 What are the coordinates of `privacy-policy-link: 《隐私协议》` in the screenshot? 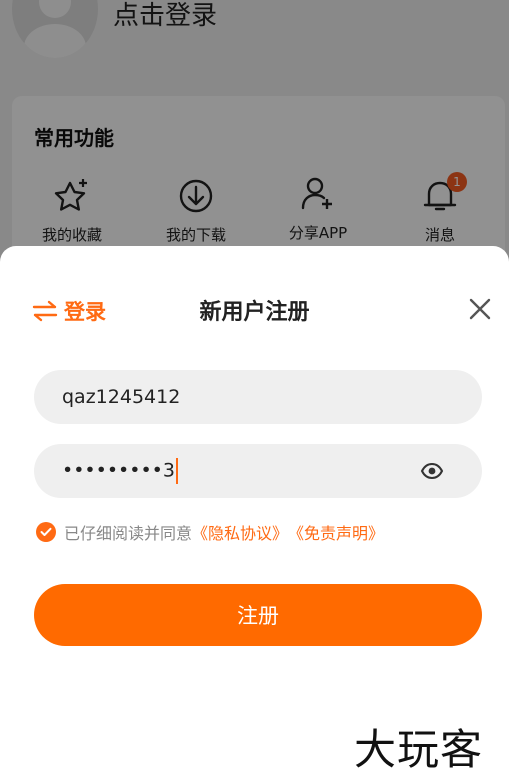 It's located at (240, 532).